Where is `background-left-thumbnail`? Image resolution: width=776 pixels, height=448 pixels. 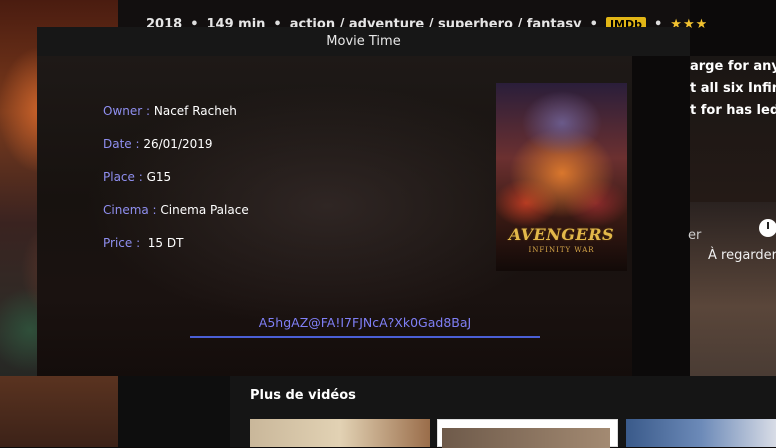
background-left-thumbnail is located at coordinates (59, 411).